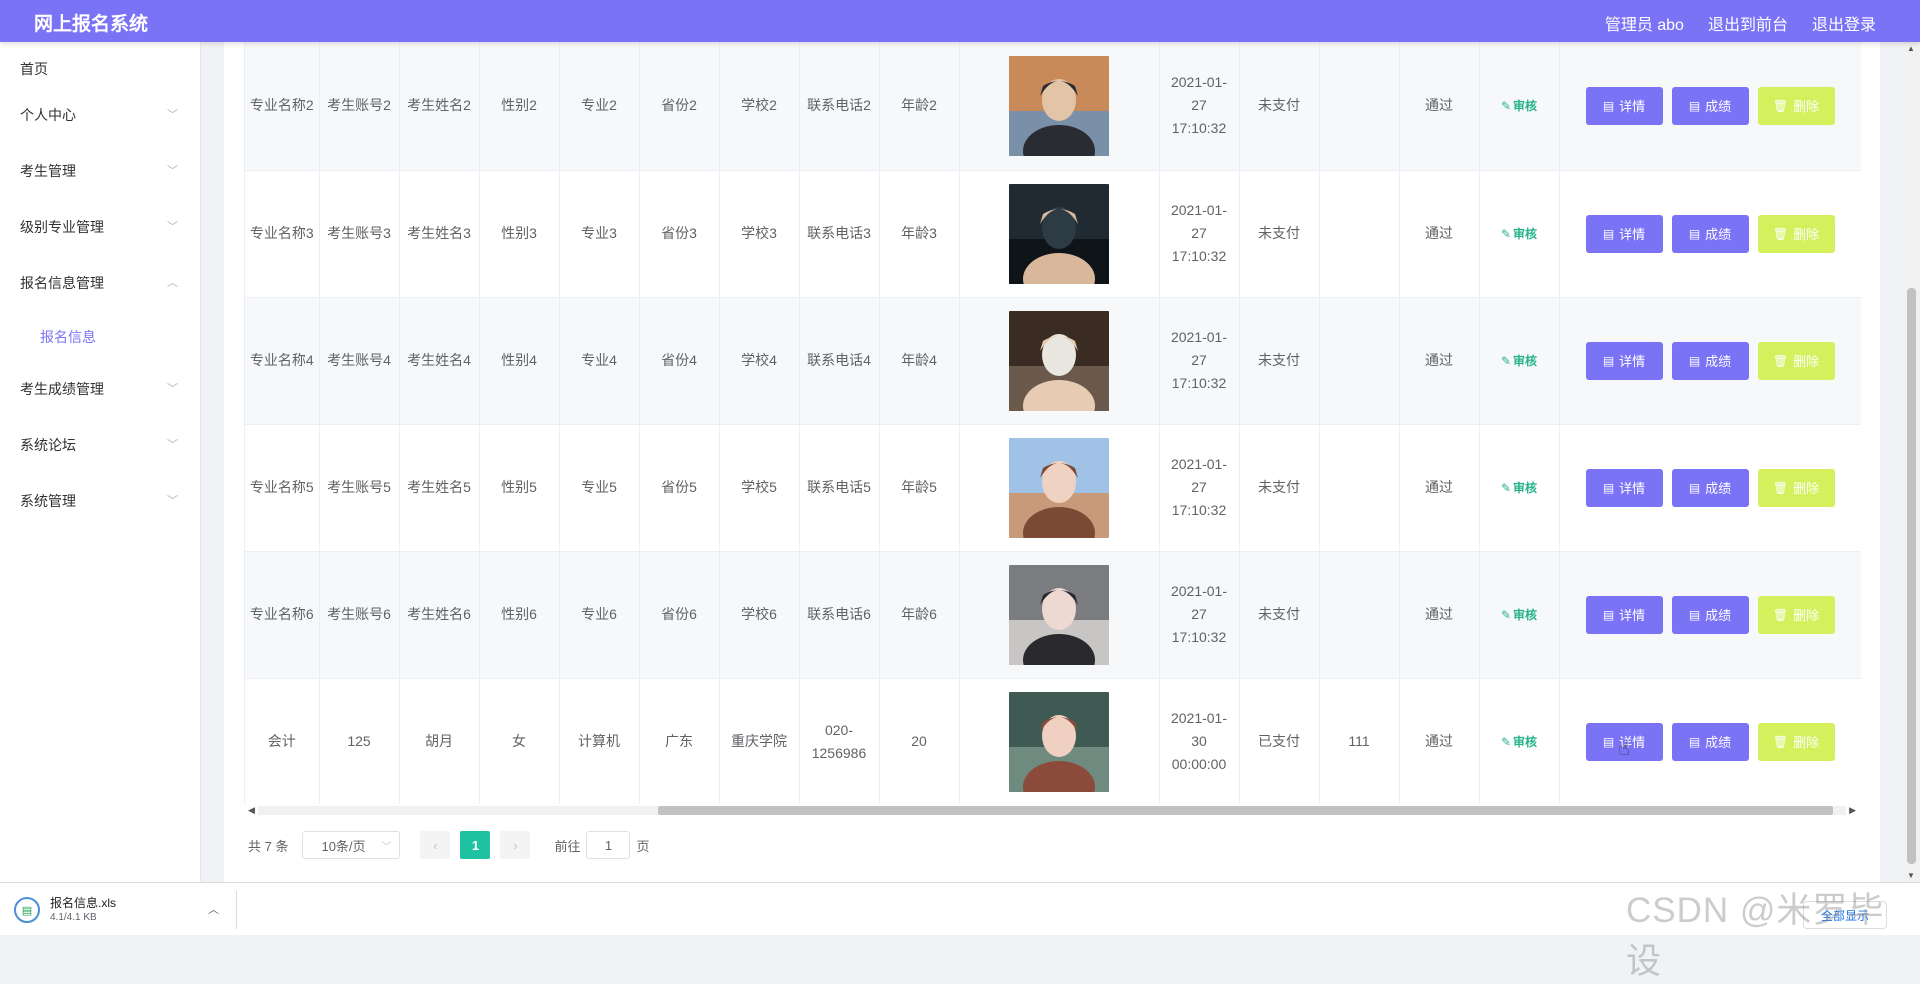 The width and height of the screenshot is (1920, 984). What do you see at coordinates (1911, 48) in the screenshot?
I see `scroll-up-icon: ▲` at bounding box center [1911, 48].